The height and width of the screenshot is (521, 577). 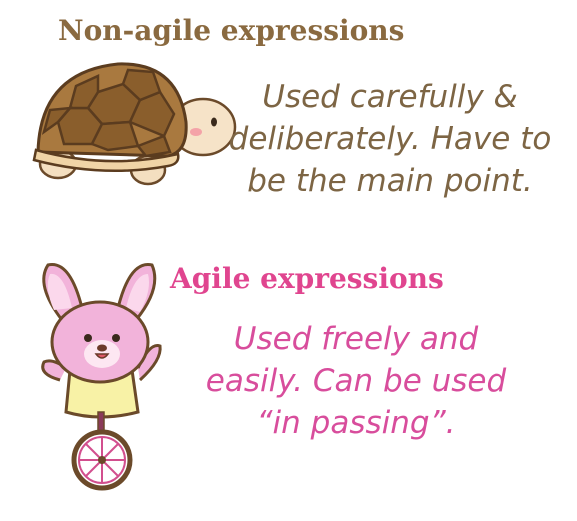 What do you see at coordinates (307, 278) in the screenshot?
I see `agile-heading: Agile expressions` at bounding box center [307, 278].